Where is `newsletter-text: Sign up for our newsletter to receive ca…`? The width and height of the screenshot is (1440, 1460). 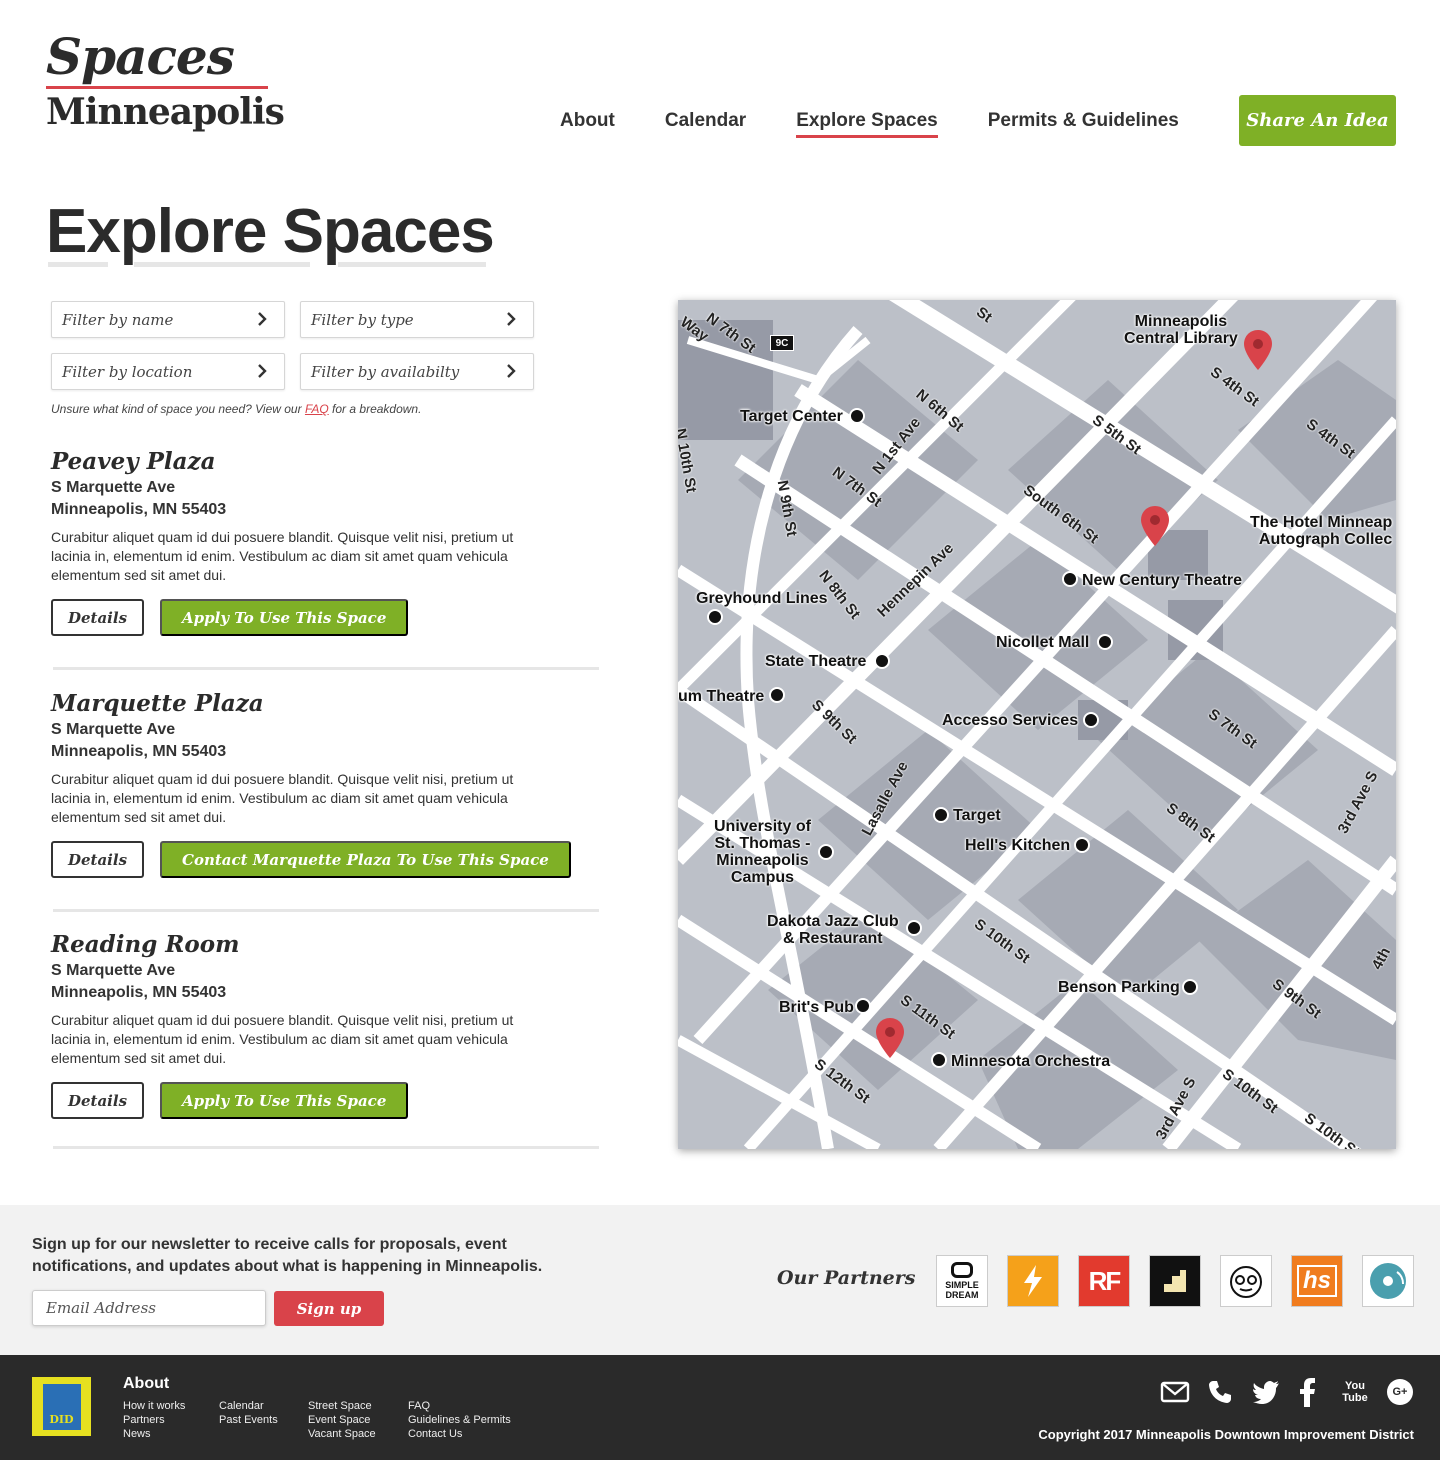
newsletter-text: Sign up for our newsletter to receive ca… is located at coordinates (287, 1255).